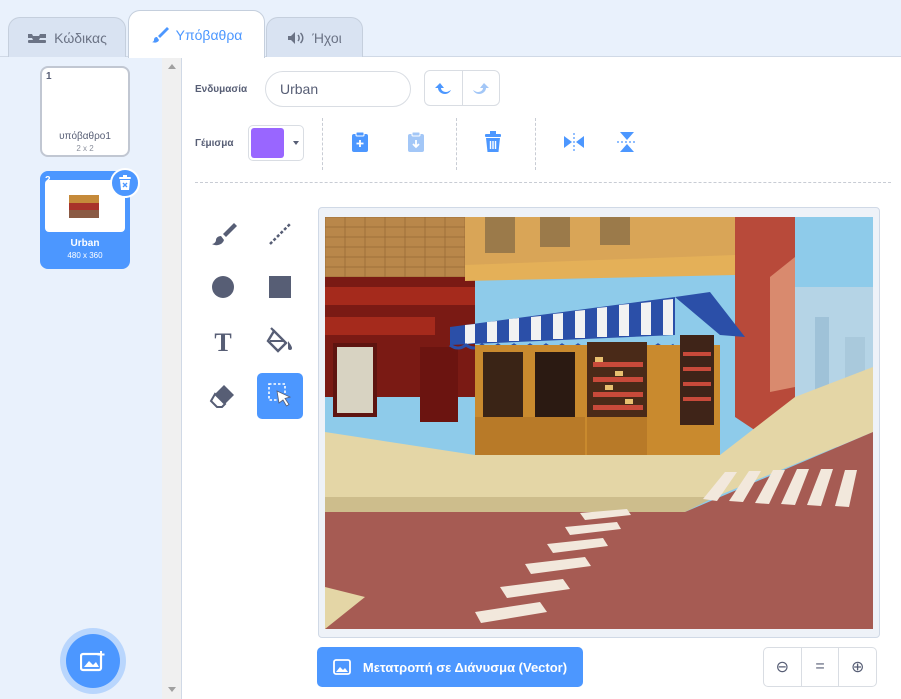  I want to click on scroll-down-arrow-icon, so click(172, 689).